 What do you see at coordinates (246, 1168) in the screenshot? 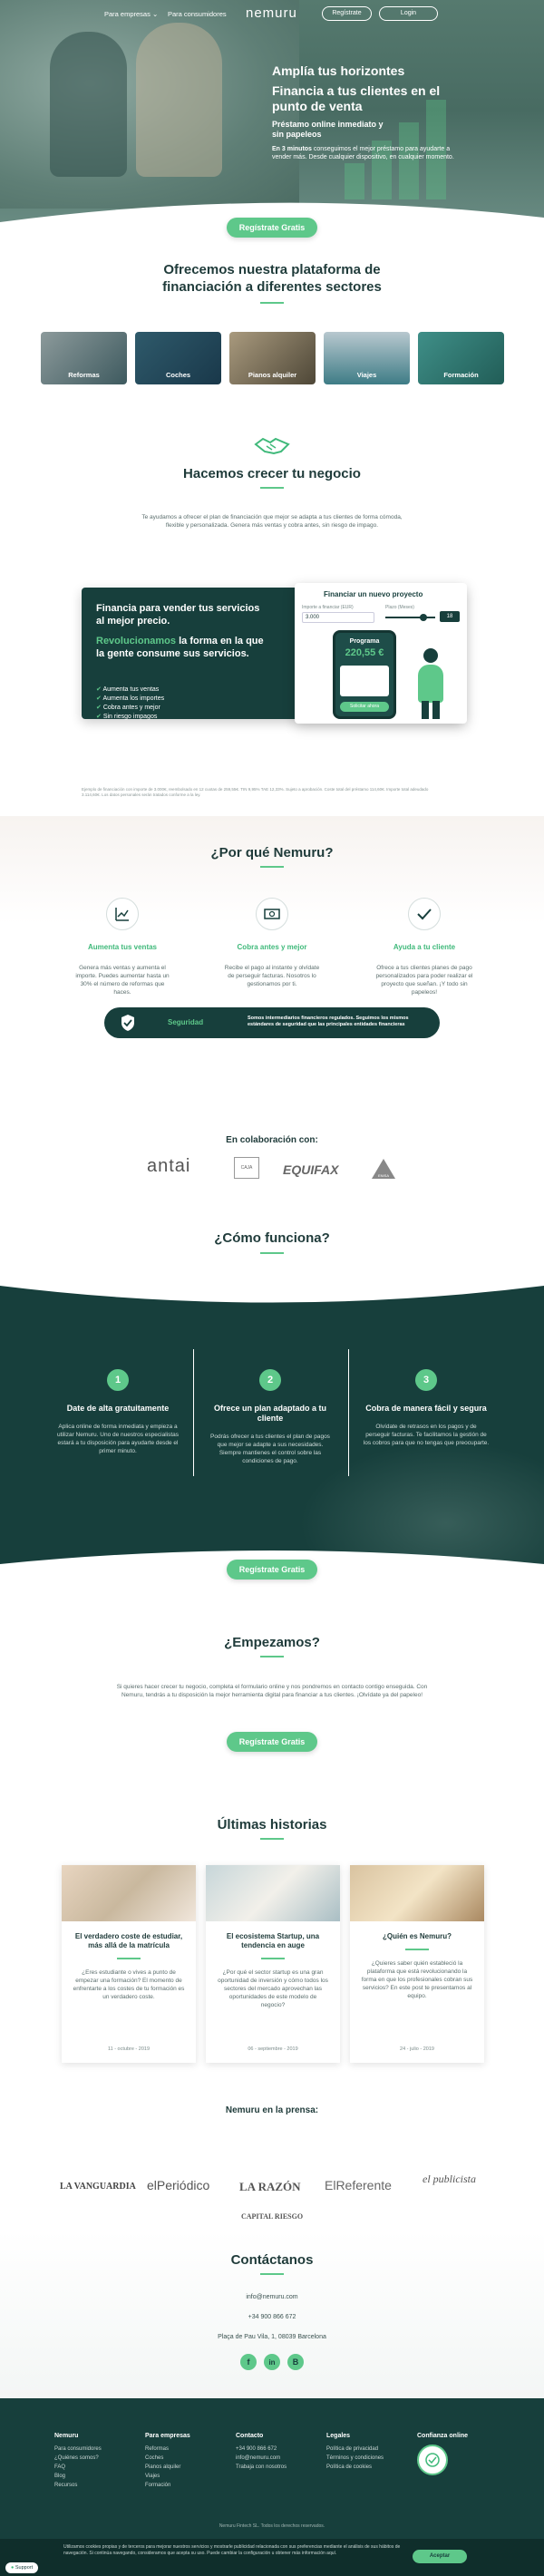
I see `partner-logo-caja-text: CAJA` at bounding box center [246, 1168].